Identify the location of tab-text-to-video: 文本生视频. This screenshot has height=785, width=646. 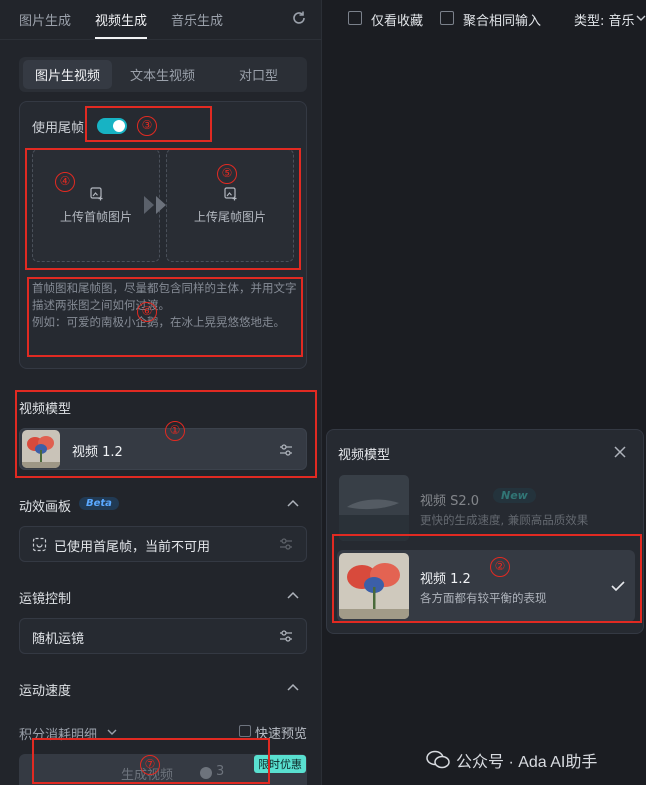
(162, 74).